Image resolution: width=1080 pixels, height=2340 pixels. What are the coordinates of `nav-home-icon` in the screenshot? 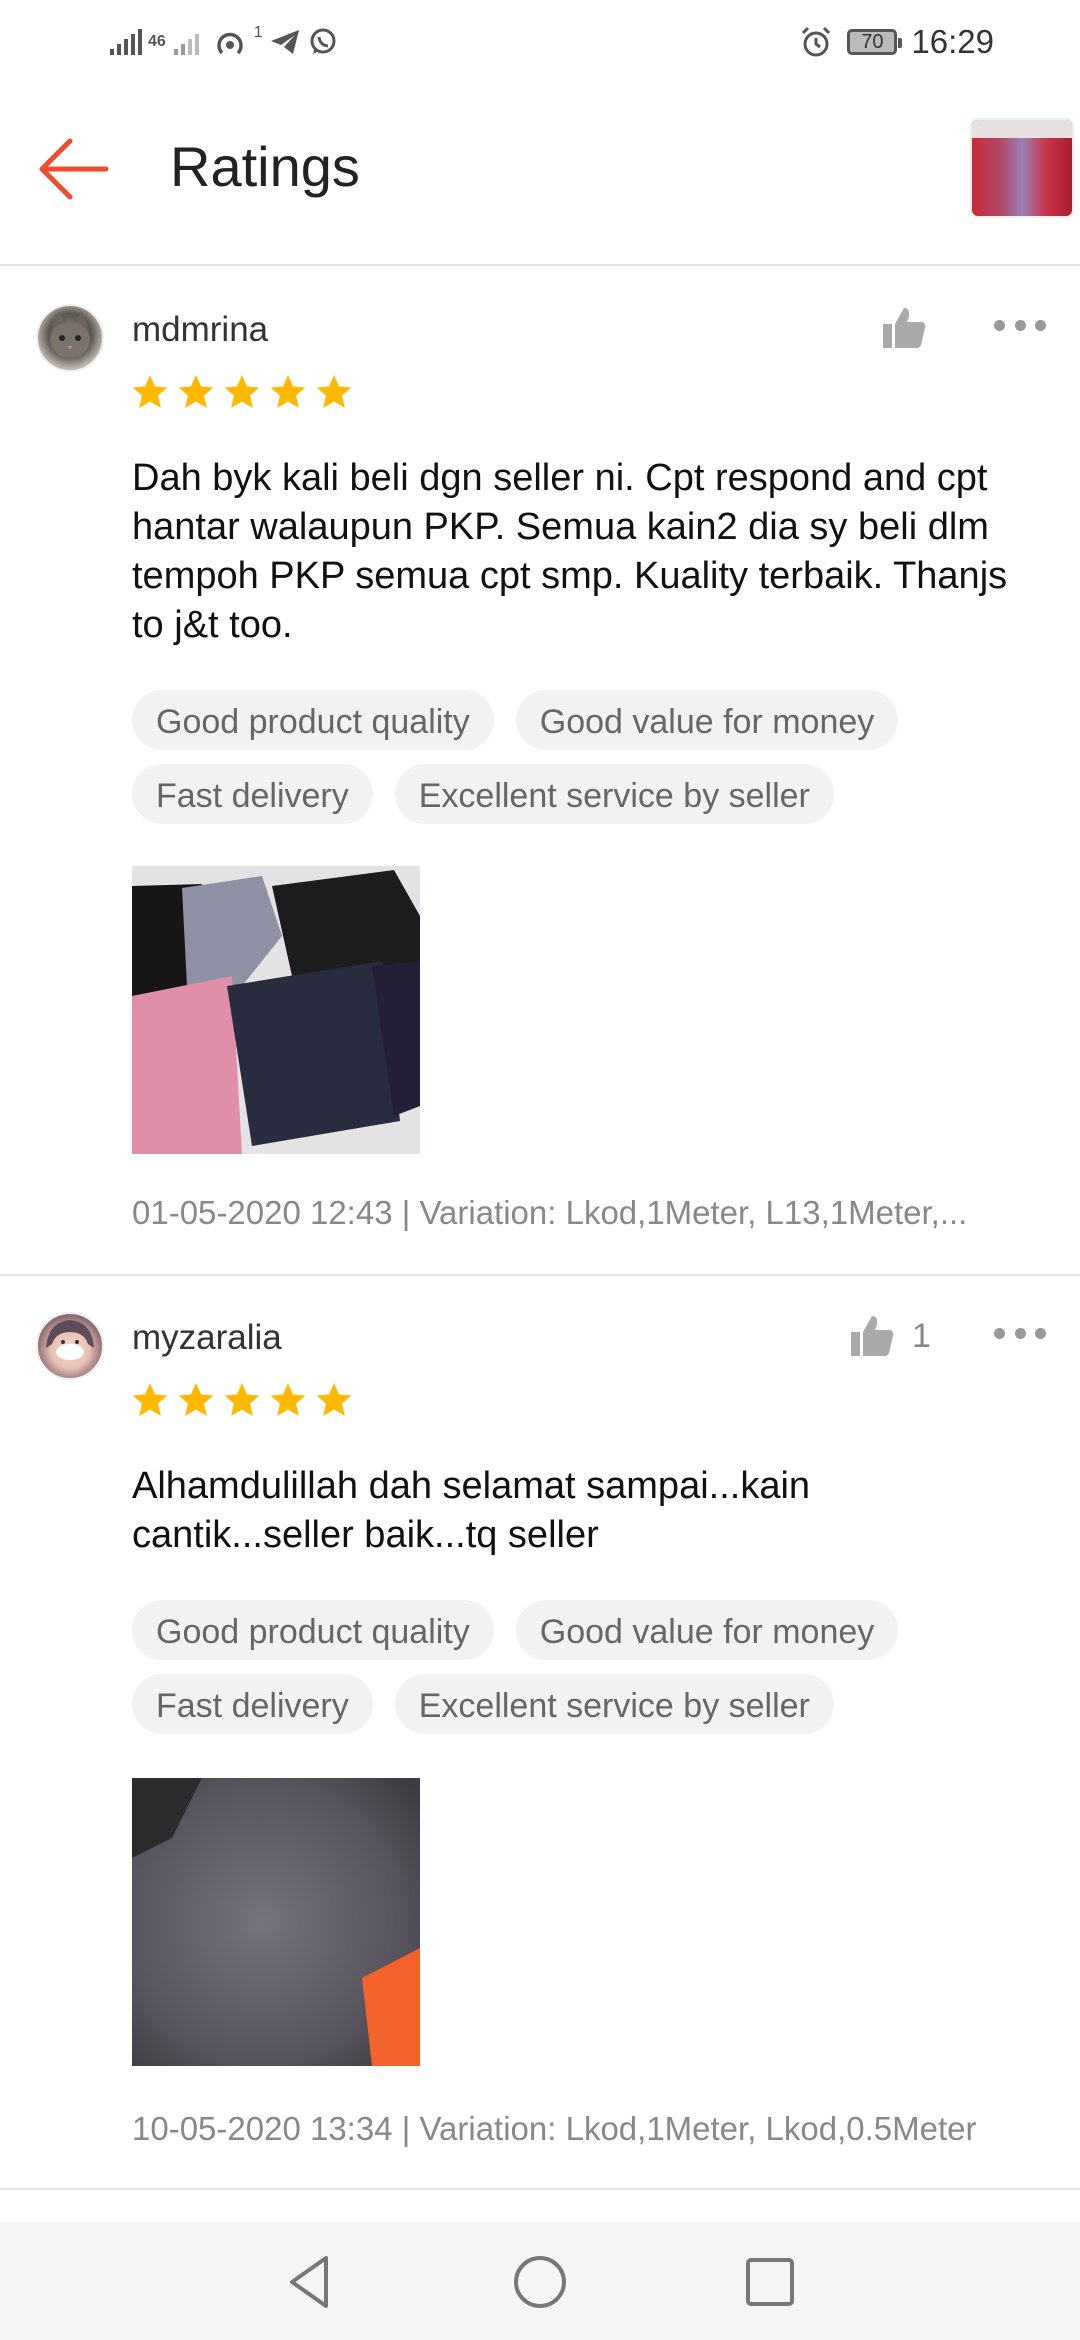 It's located at (540, 2282).